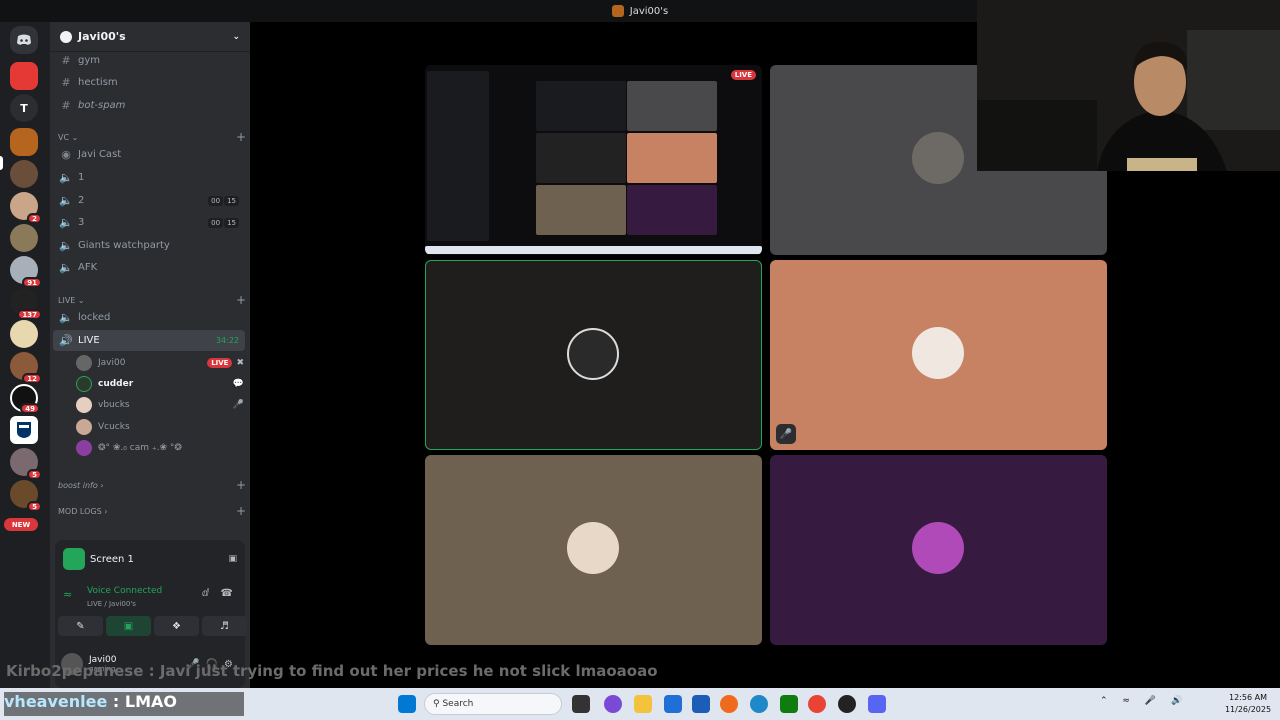  What do you see at coordinates (149, 105) in the screenshot?
I see `channel-bot-spam: # bot-spam` at bounding box center [149, 105].